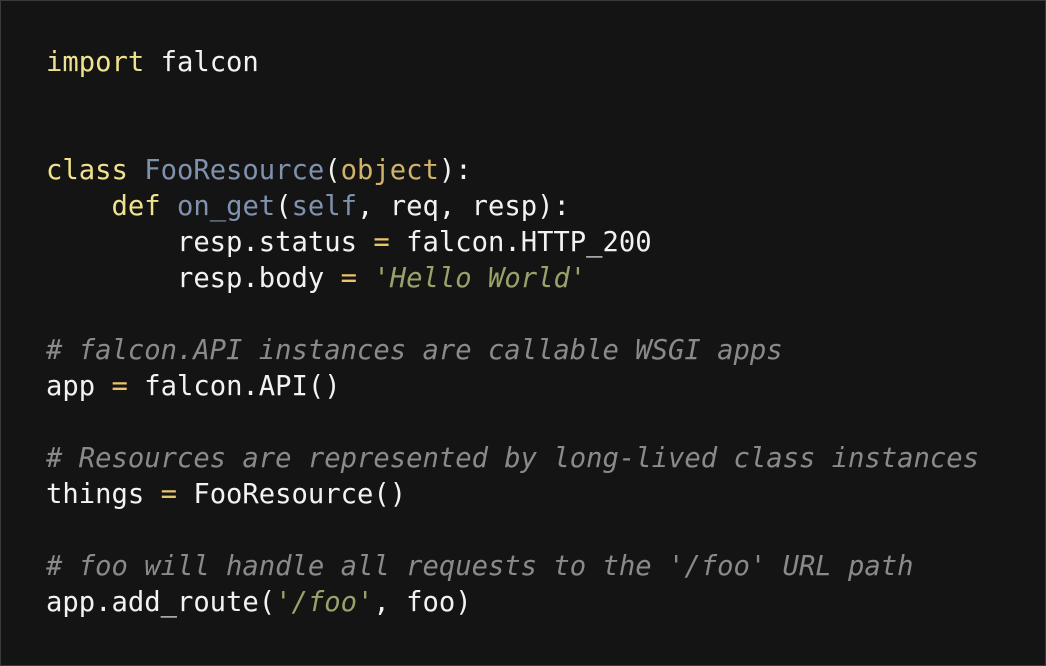  What do you see at coordinates (95, 62) in the screenshot?
I see `code-token-keyword: import` at bounding box center [95, 62].